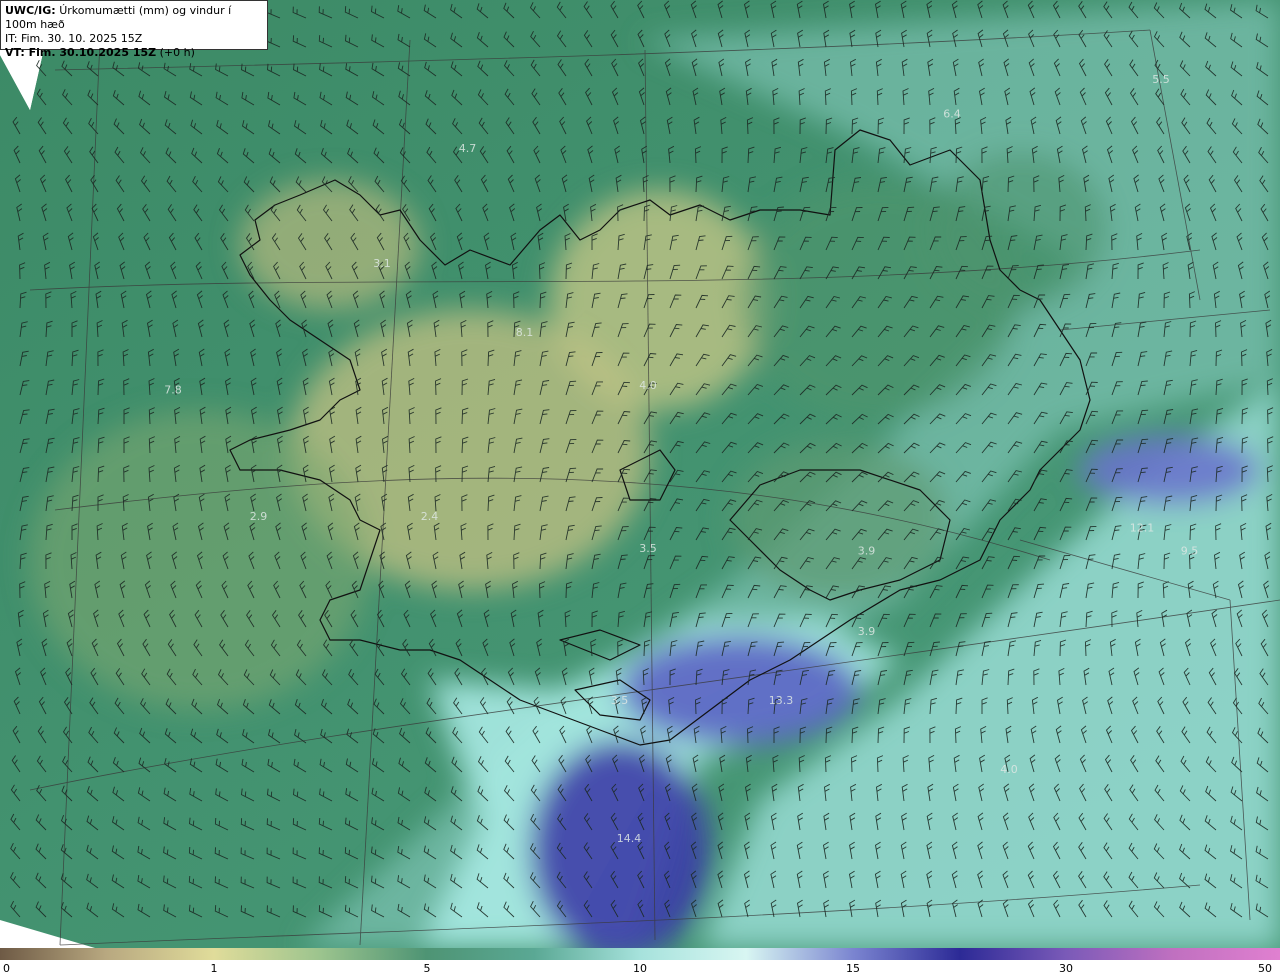 The height and width of the screenshot is (978, 1280). What do you see at coordinates (952, 114) in the screenshot?
I see `max-value-label: 6.4` at bounding box center [952, 114].